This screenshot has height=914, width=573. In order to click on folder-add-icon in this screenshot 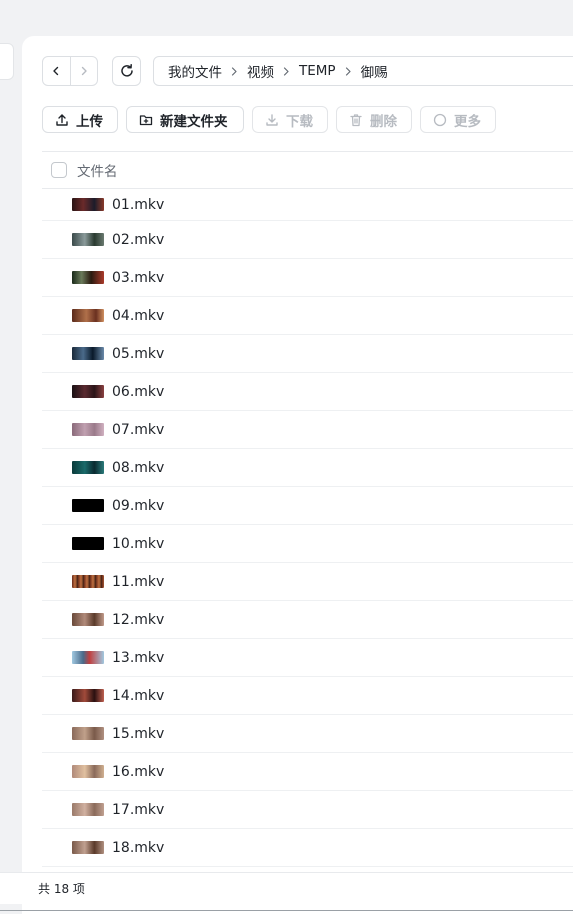, I will do `click(146, 119)`.